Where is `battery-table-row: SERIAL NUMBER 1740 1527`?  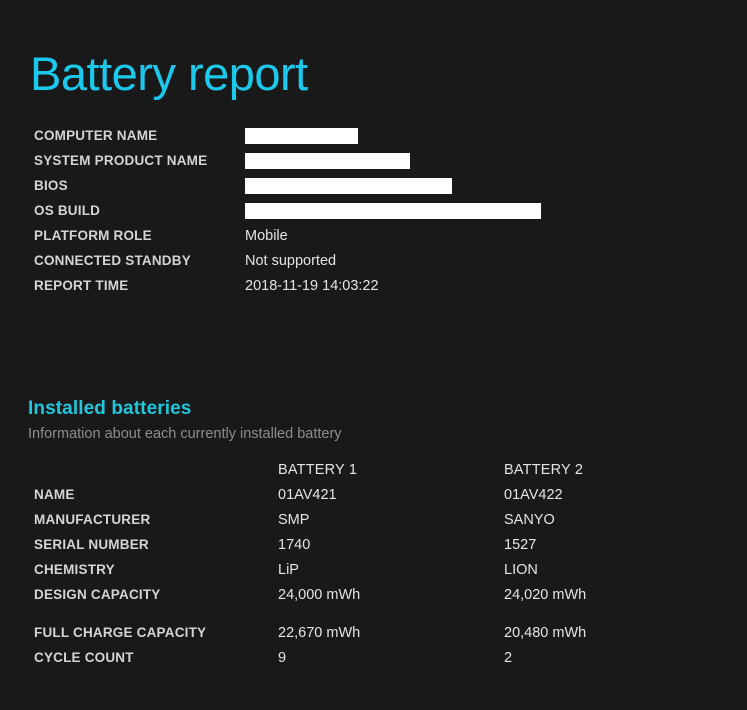
battery-table-row: SERIAL NUMBER 1740 1527 is located at coordinates (374, 549).